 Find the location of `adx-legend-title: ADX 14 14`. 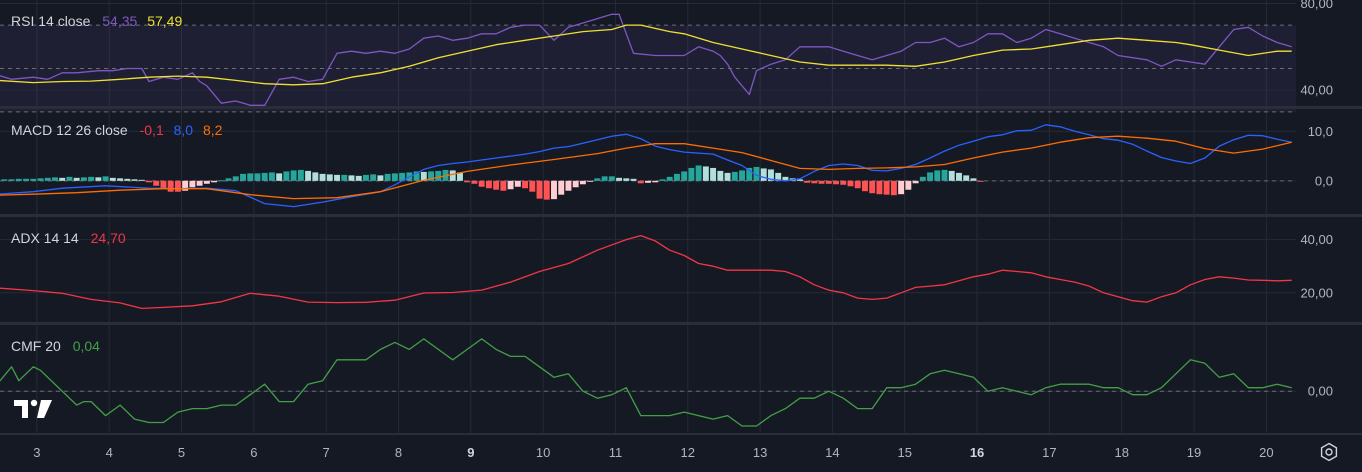

adx-legend-title: ADX 14 14 is located at coordinates (45, 238).